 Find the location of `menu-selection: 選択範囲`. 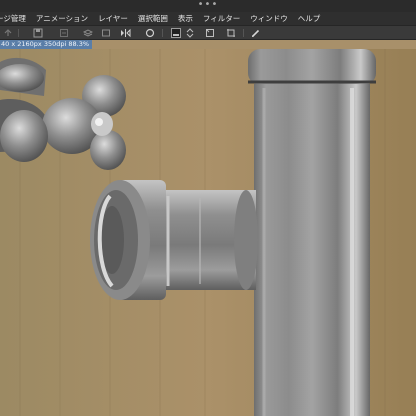

menu-selection: 選択範囲 is located at coordinates (150, 18).